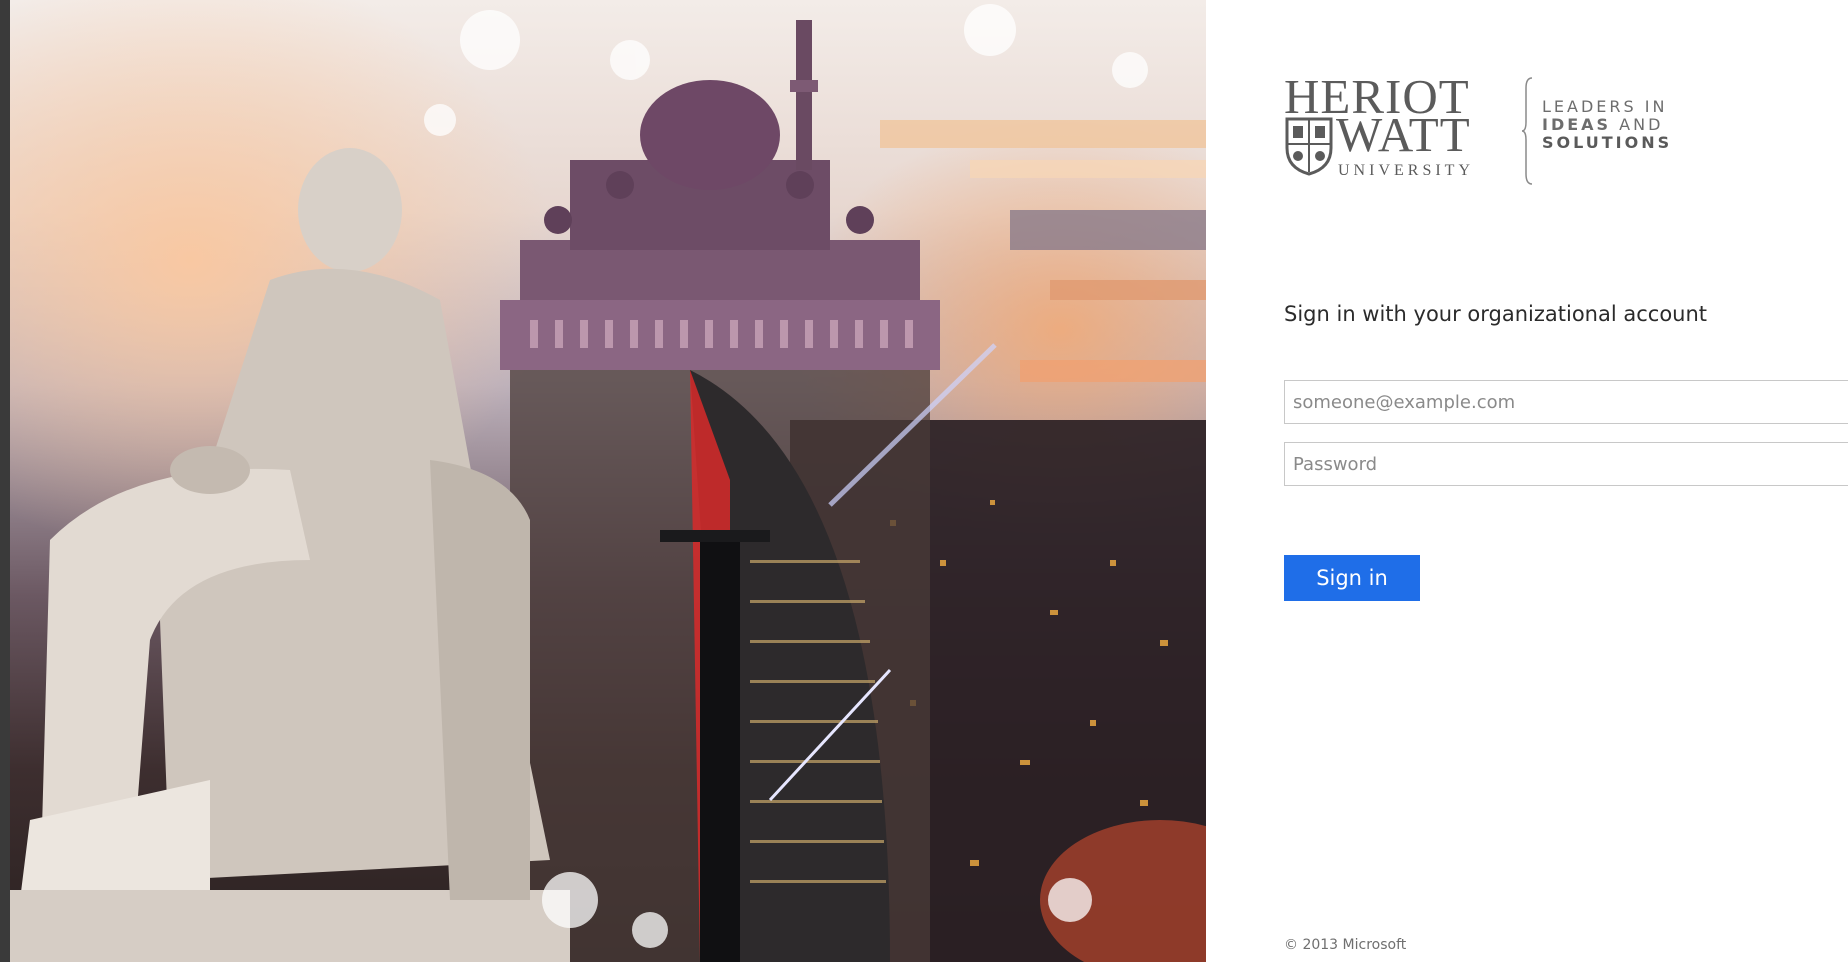 This screenshot has width=1848, height=962. I want to click on tagline-line3: SOLUTIONS, so click(1607, 142).